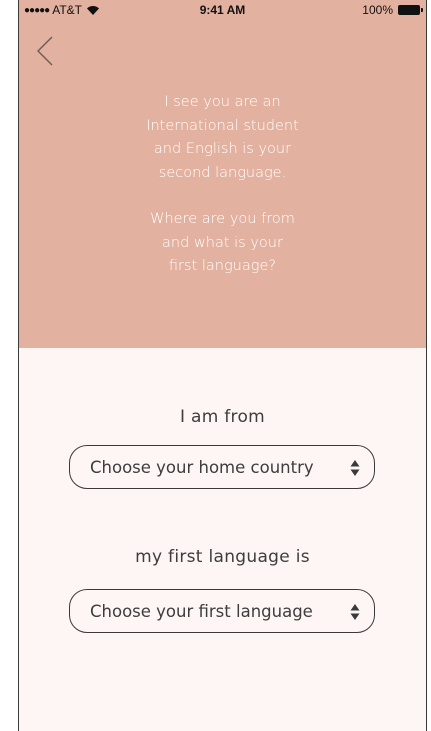  I want to click on language-label: my first language is, so click(222, 557).